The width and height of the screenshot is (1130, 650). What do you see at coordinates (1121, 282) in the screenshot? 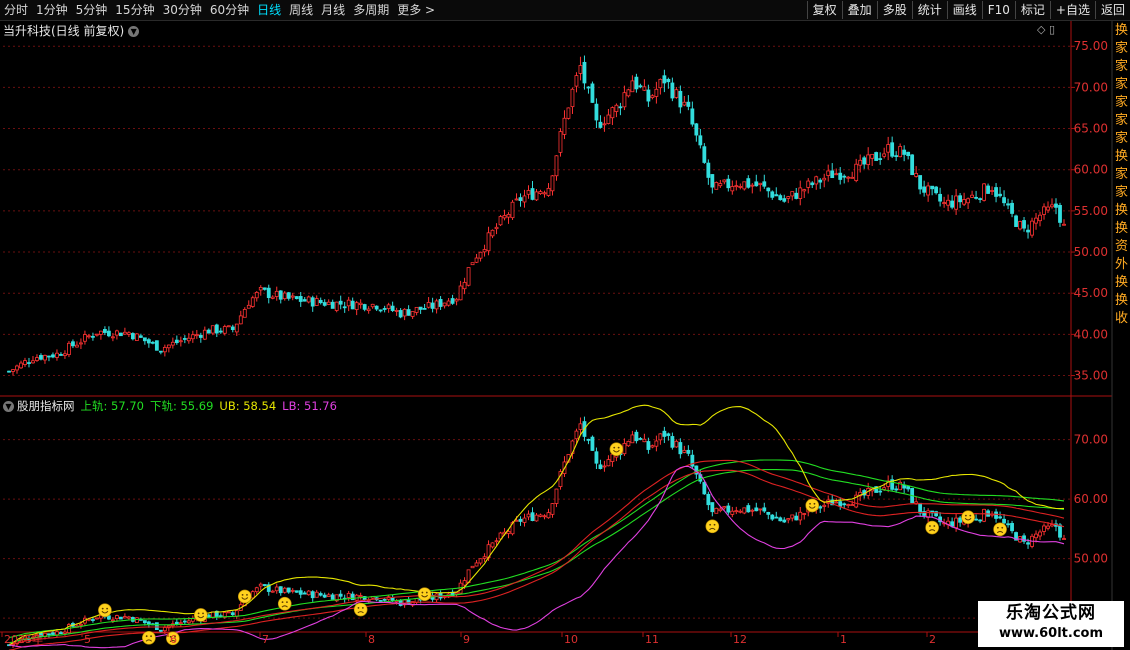
I see `side-panel-char: 换` at bounding box center [1121, 282].